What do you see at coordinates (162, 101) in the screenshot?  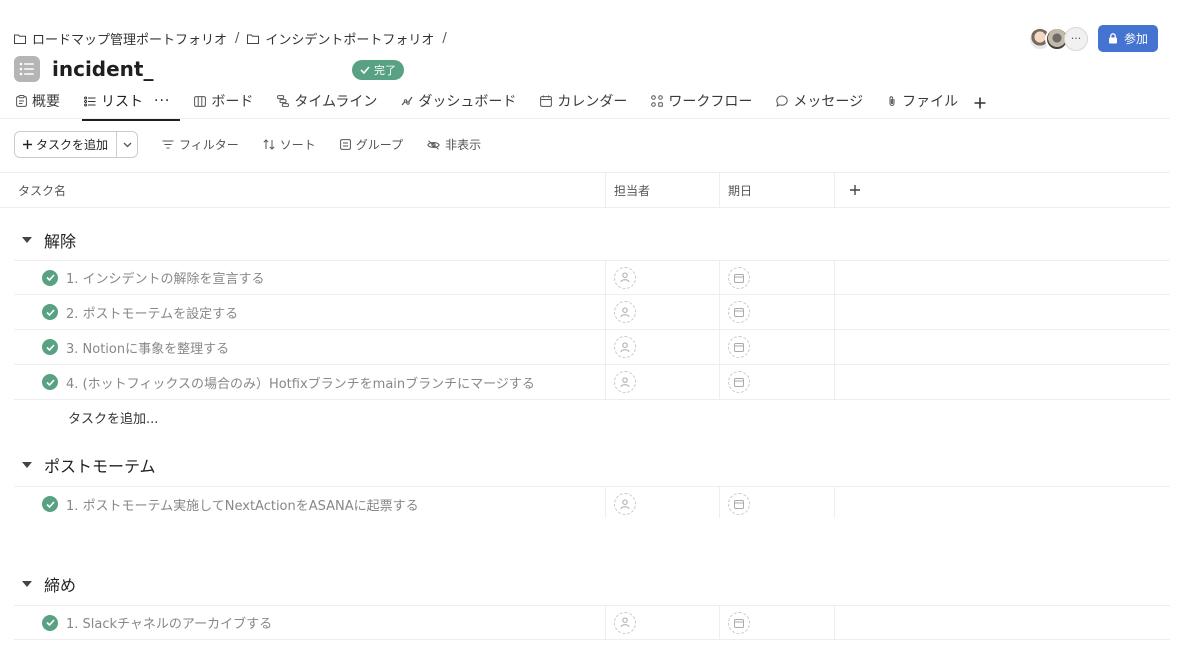 I see `tab-menu-button: ···` at bounding box center [162, 101].